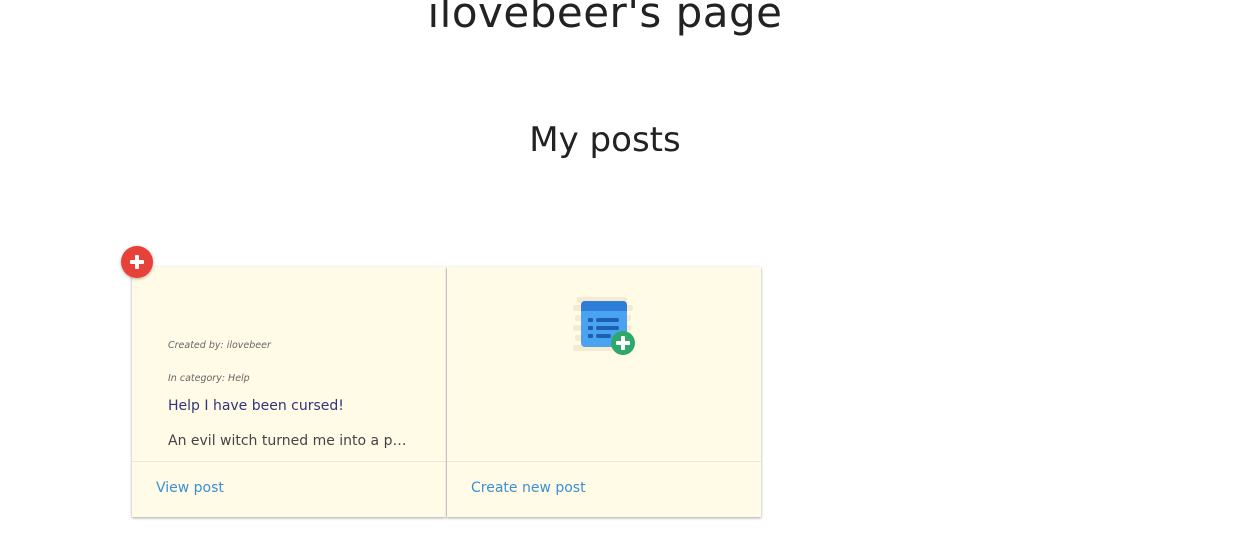  I want to click on view-post-link: View post, so click(190, 488).